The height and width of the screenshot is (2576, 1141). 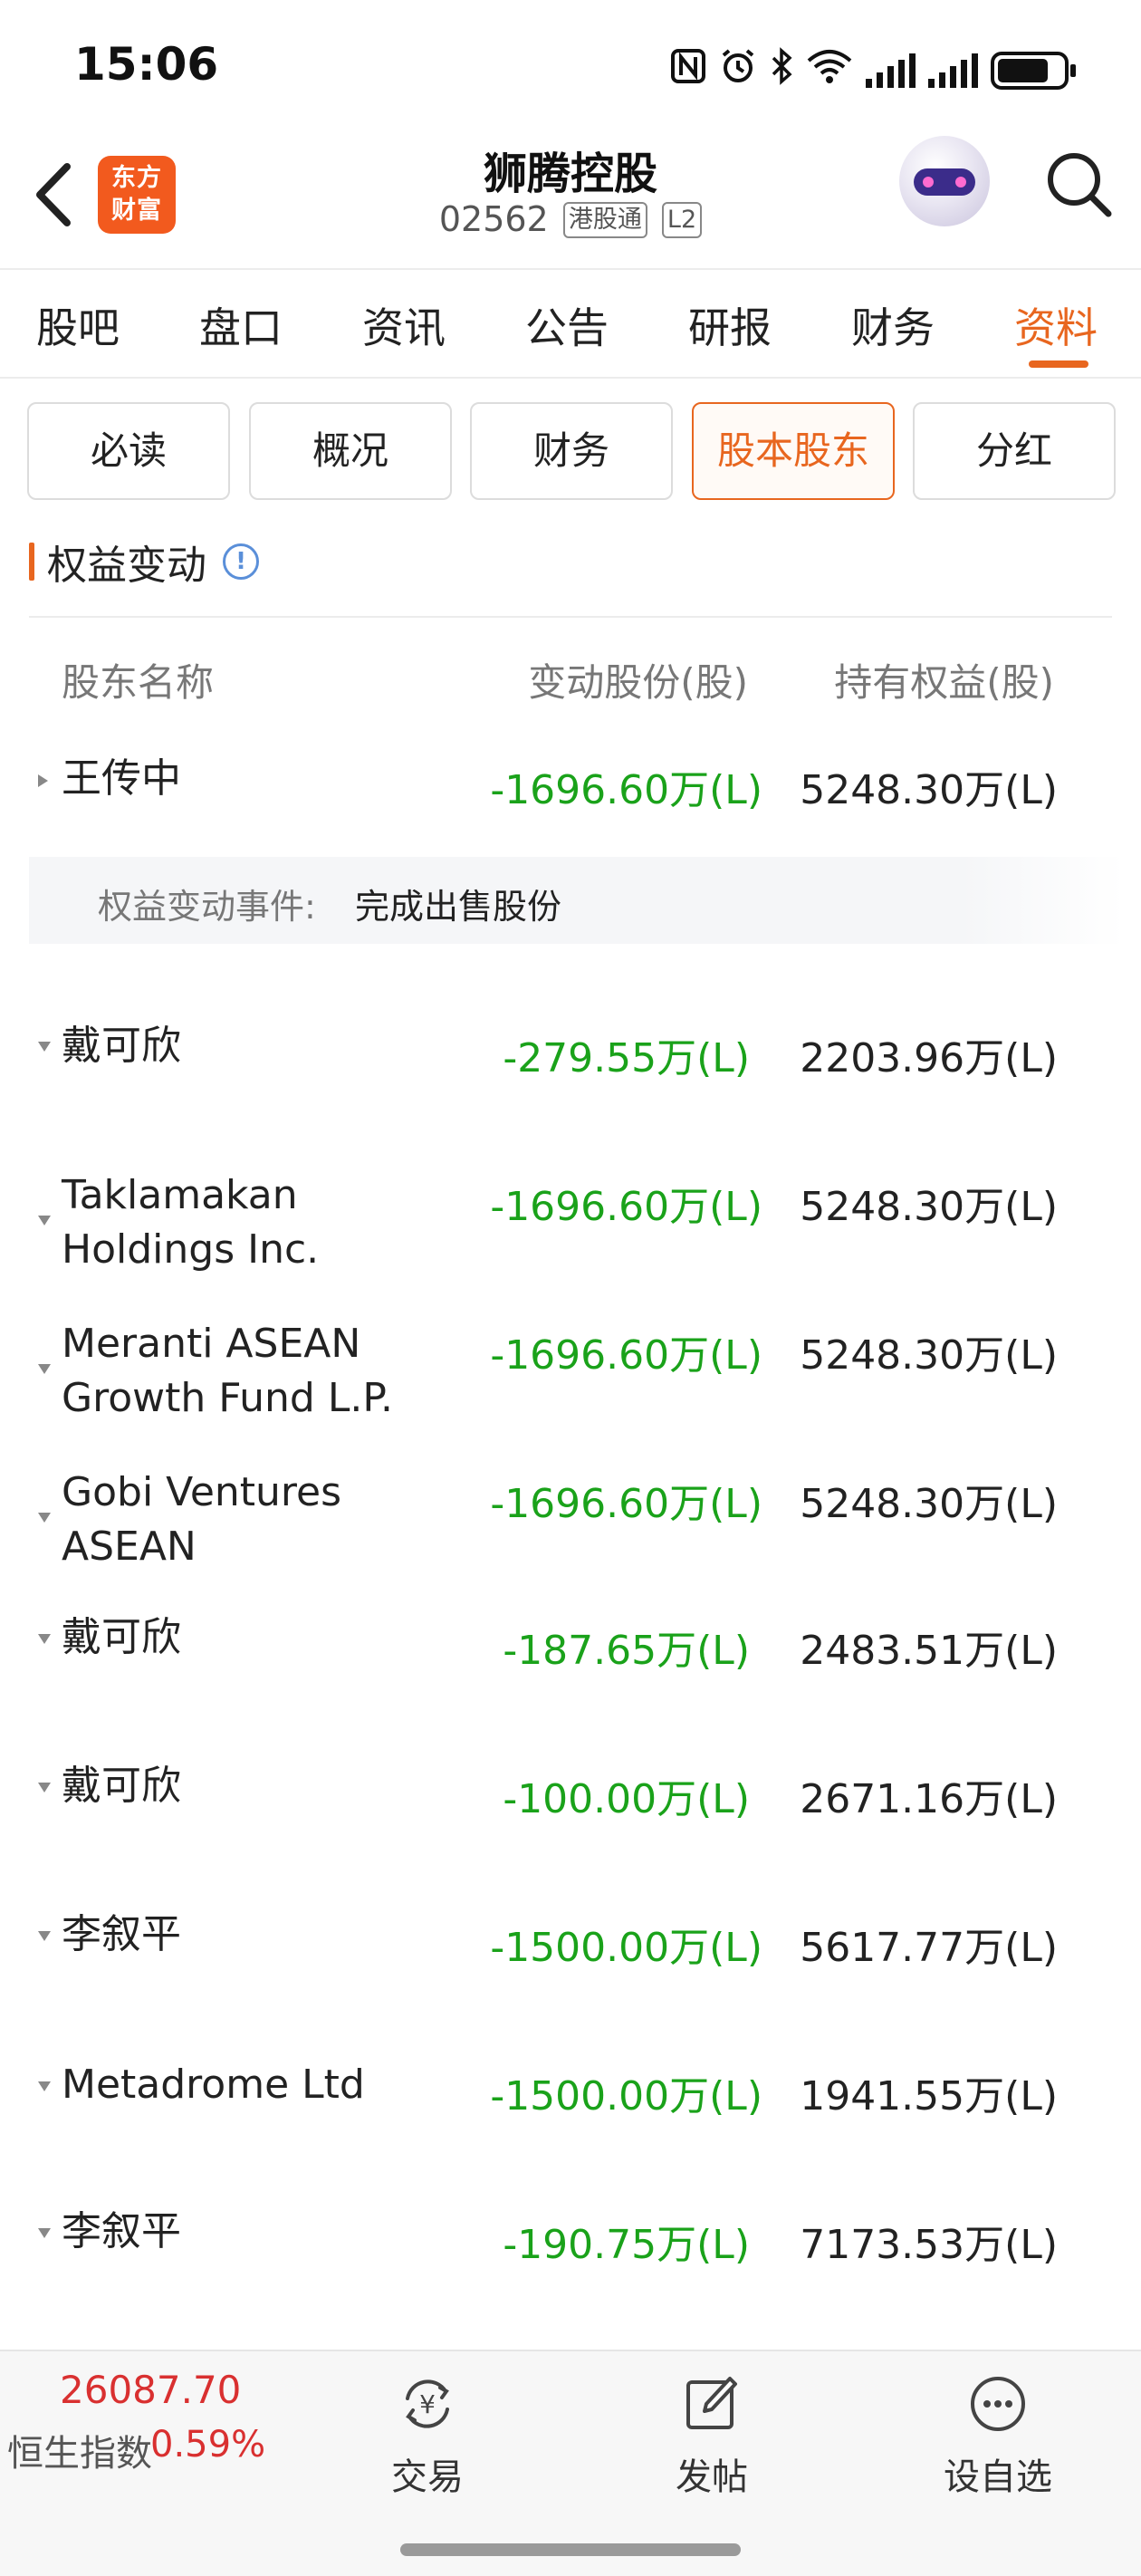 What do you see at coordinates (570, 2549) in the screenshot?
I see `home-indicator` at bounding box center [570, 2549].